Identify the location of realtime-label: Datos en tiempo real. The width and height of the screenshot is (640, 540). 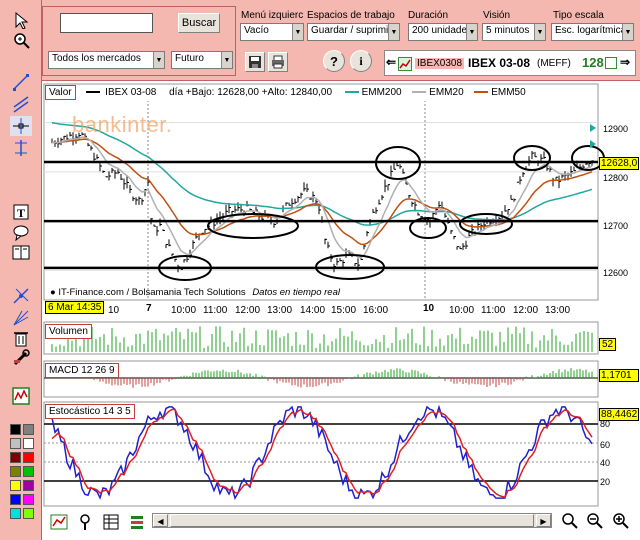
(296, 292).